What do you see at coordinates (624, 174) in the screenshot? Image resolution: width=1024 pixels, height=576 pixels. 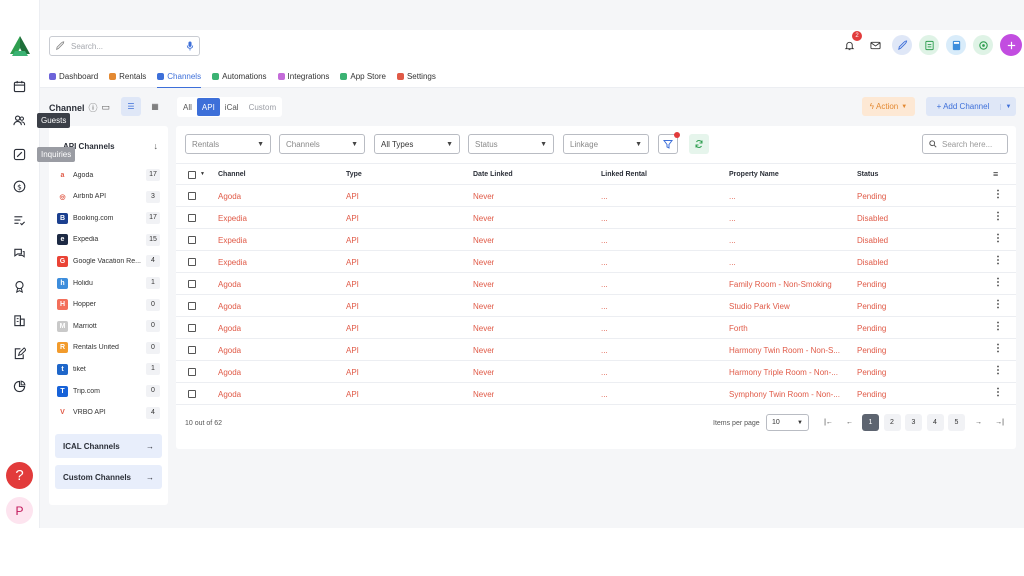 I see `column-linked-rental: Linked Rental` at bounding box center [624, 174].